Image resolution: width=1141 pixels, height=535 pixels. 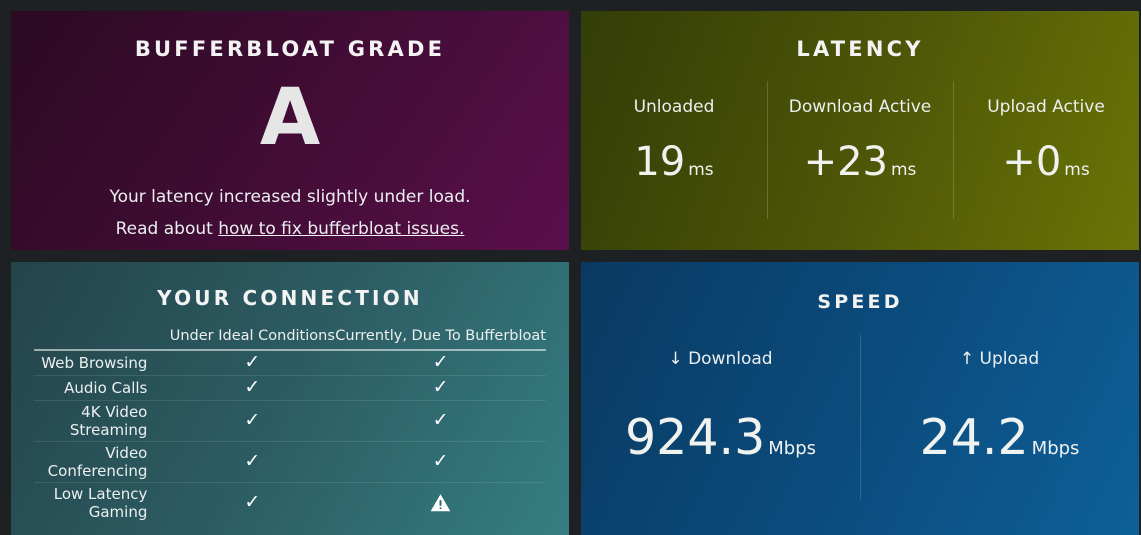 What do you see at coordinates (999, 359) in the screenshot?
I see `speed-label-upload: ↑ Upload` at bounding box center [999, 359].